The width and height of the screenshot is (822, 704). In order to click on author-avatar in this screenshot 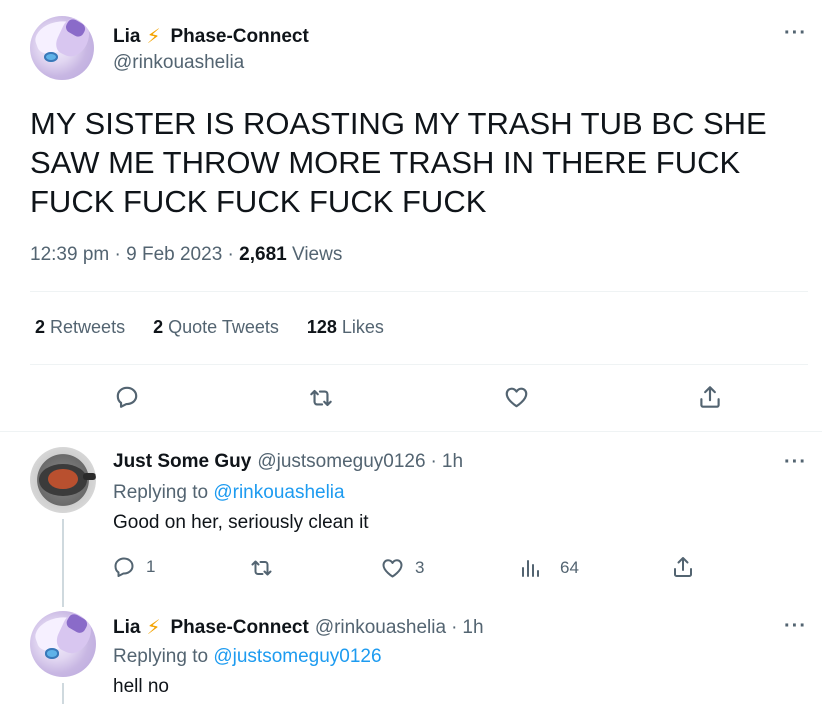, I will do `click(62, 48)`.